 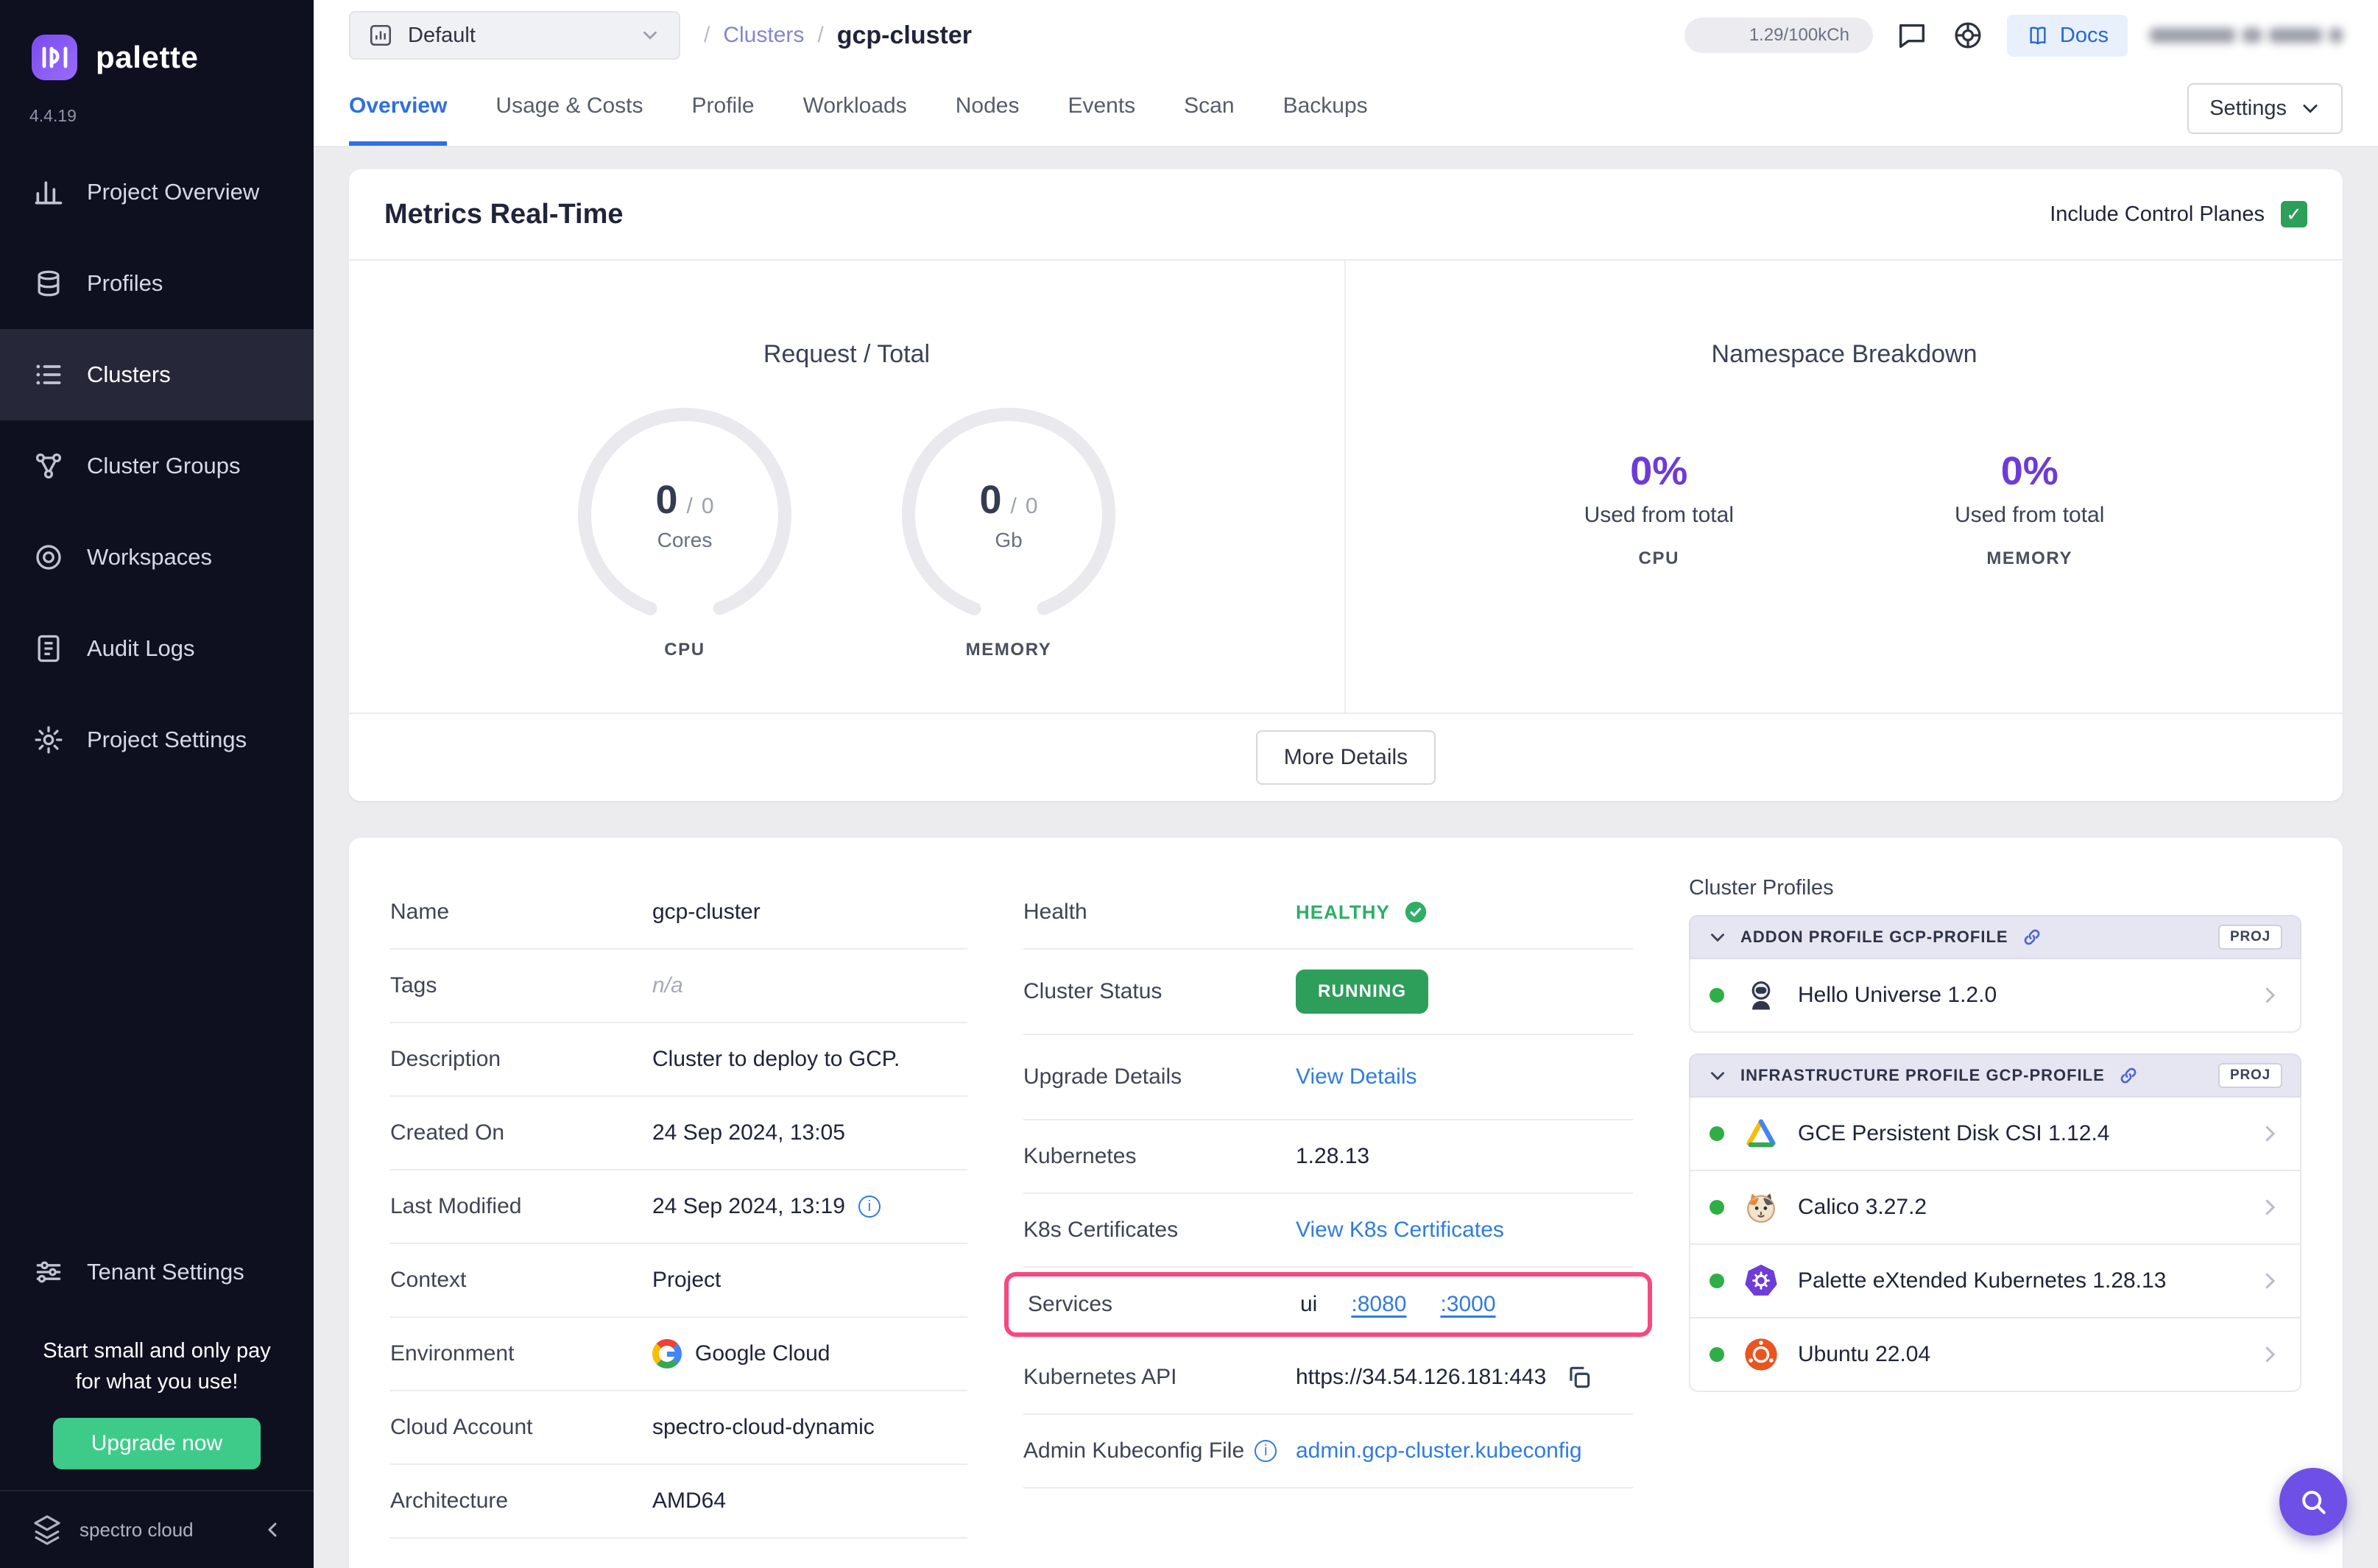 What do you see at coordinates (2270, 995) in the screenshot?
I see `chevron-right-icon` at bounding box center [2270, 995].